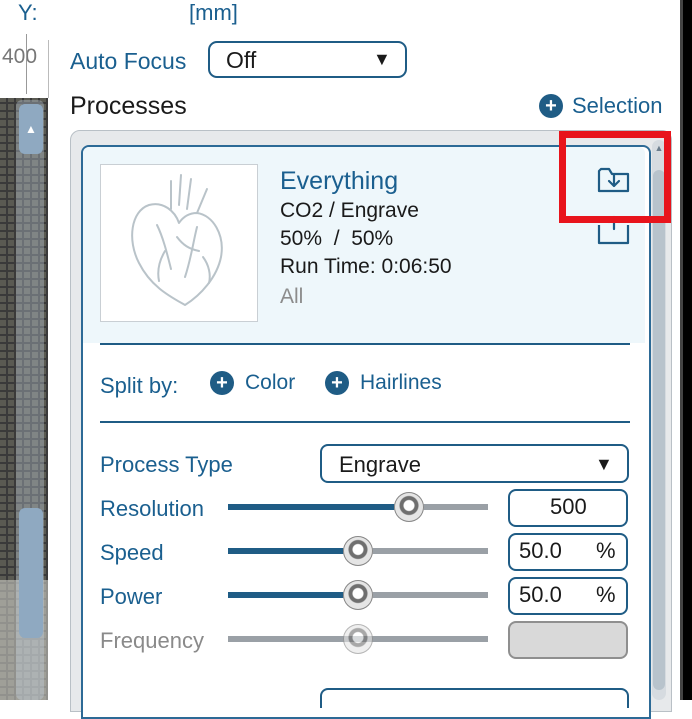  What do you see at coordinates (128, 61) in the screenshot?
I see `auto-focus-label: Auto Focus` at bounding box center [128, 61].